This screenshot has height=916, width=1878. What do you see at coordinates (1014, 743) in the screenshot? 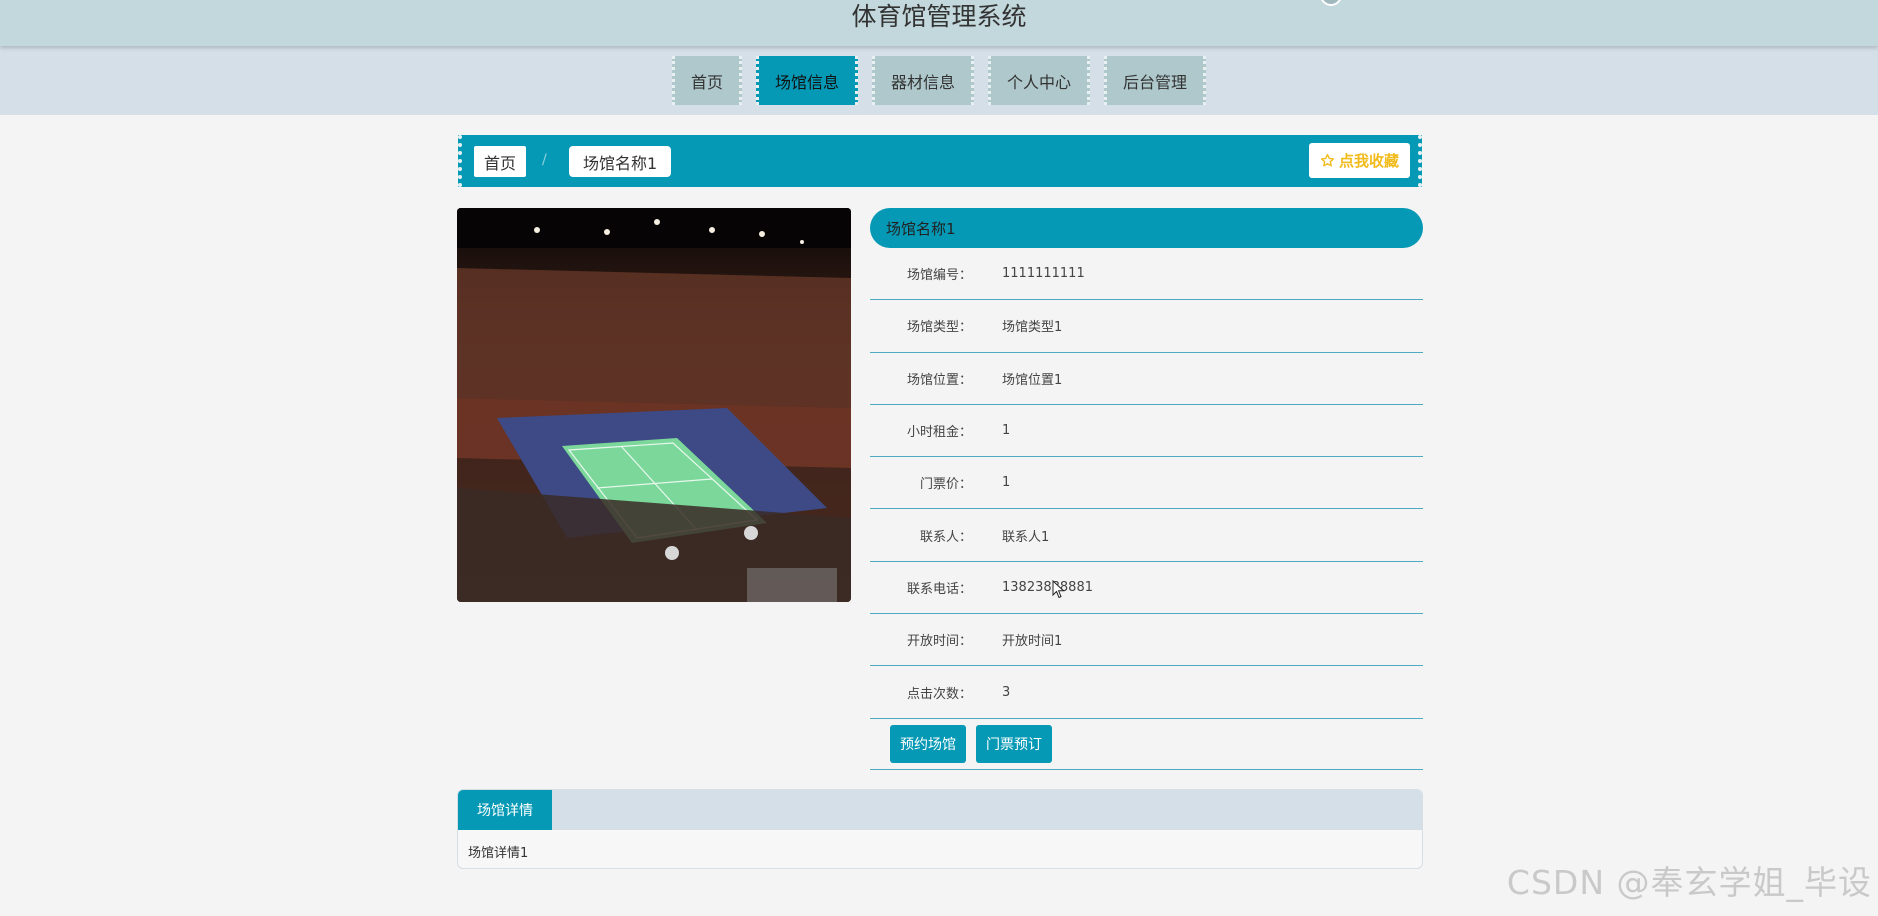
I see `book-ticket-button: 门票预订` at bounding box center [1014, 743].